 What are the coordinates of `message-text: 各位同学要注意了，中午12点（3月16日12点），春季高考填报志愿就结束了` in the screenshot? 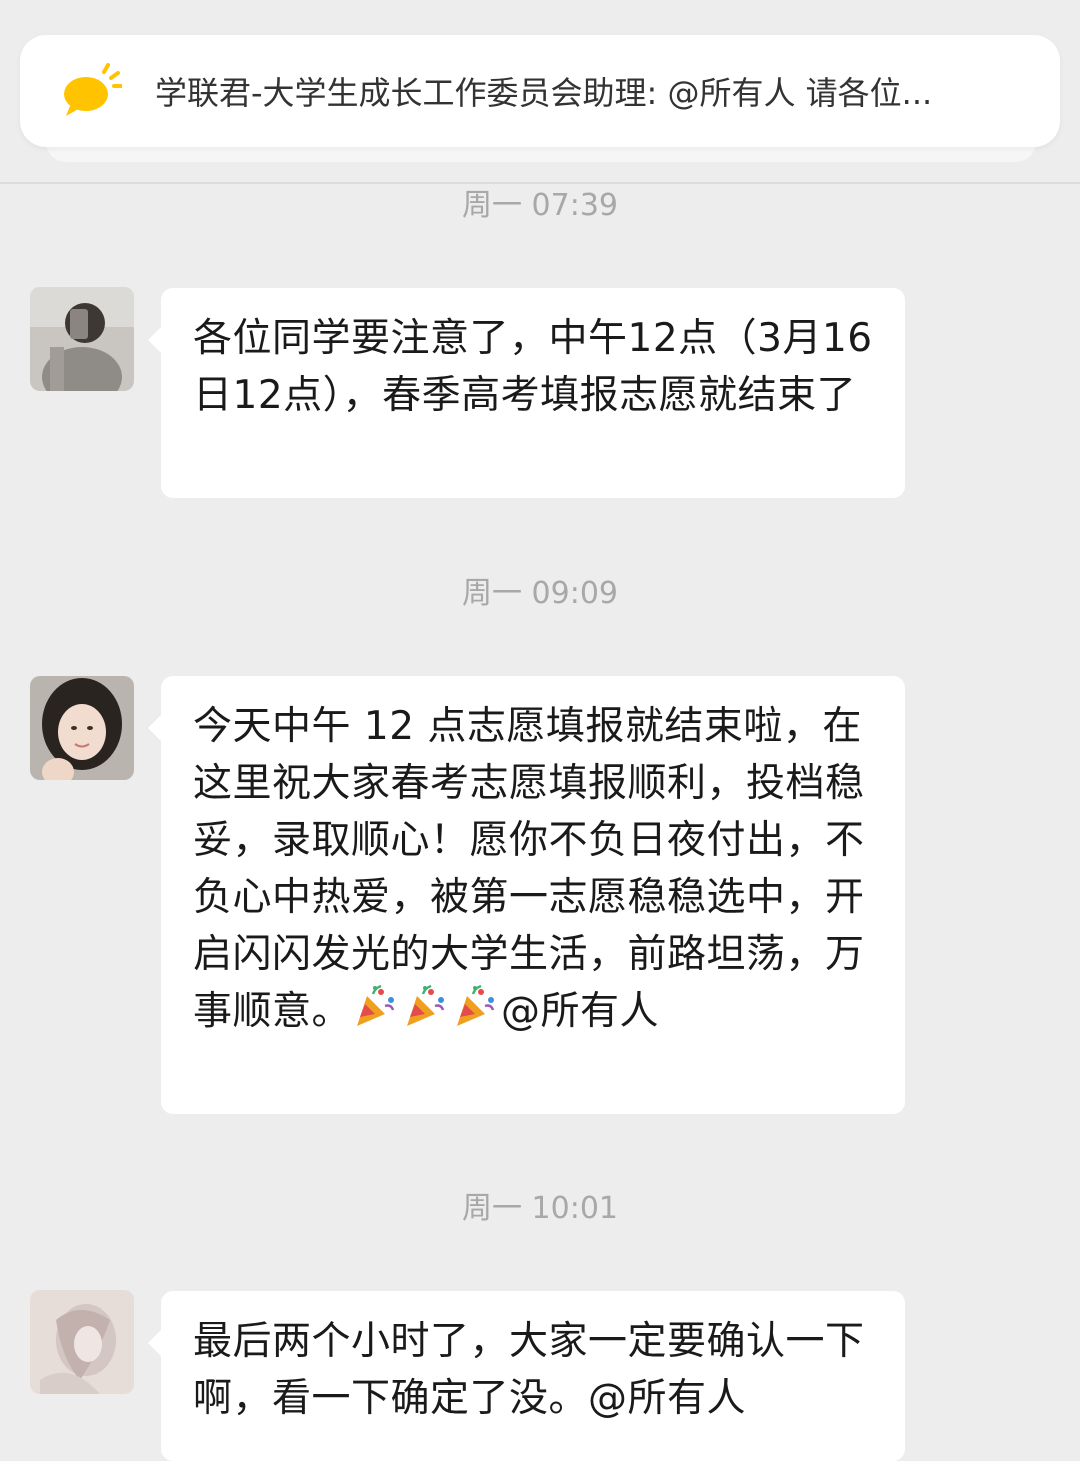 It's located at (533, 367).